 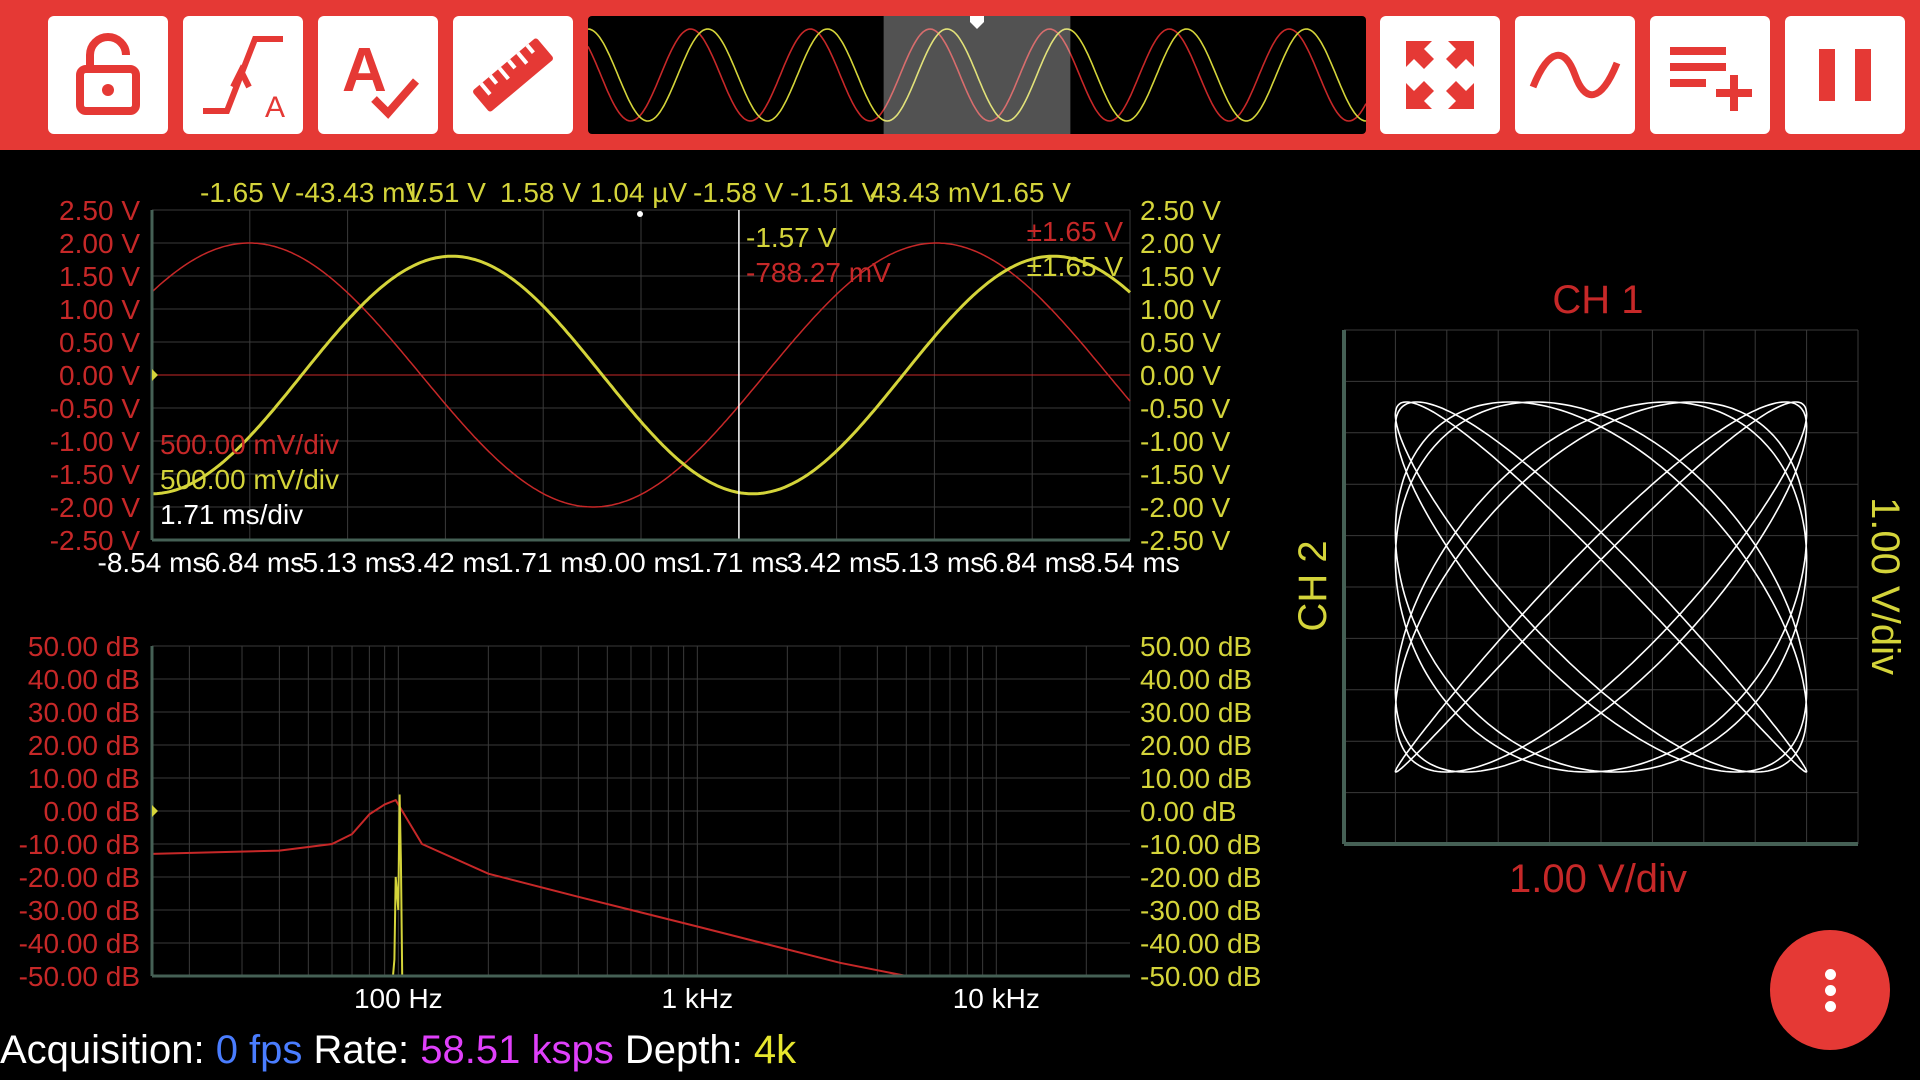 What do you see at coordinates (1598, 879) in the screenshot?
I see `xy-x-scale: 1.00 V/div` at bounding box center [1598, 879].